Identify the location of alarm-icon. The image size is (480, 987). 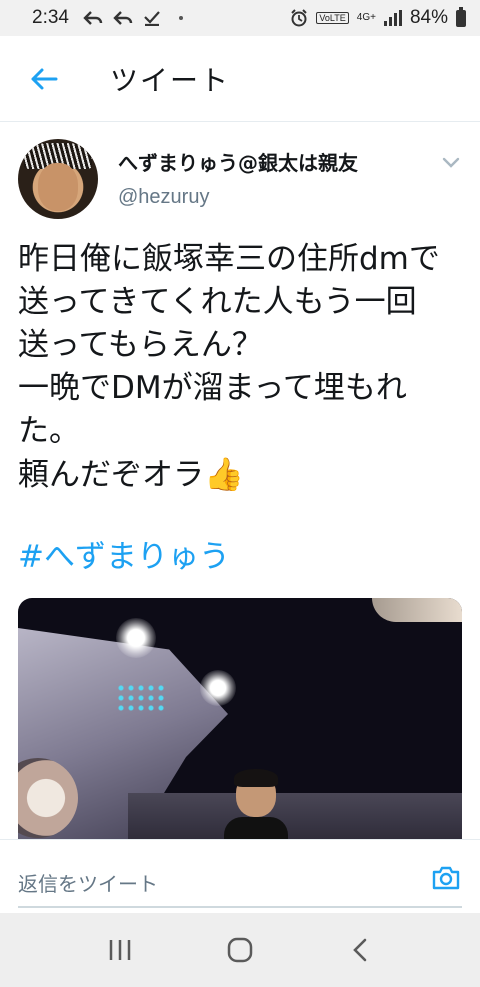
(299, 18).